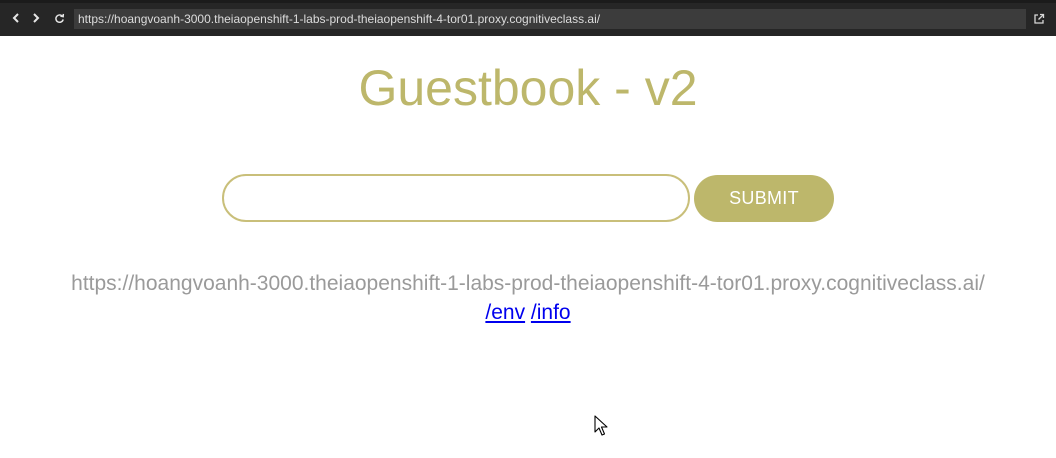 The image size is (1056, 458). What do you see at coordinates (528, 88) in the screenshot?
I see `page-title: Guestbook - v2` at bounding box center [528, 88].